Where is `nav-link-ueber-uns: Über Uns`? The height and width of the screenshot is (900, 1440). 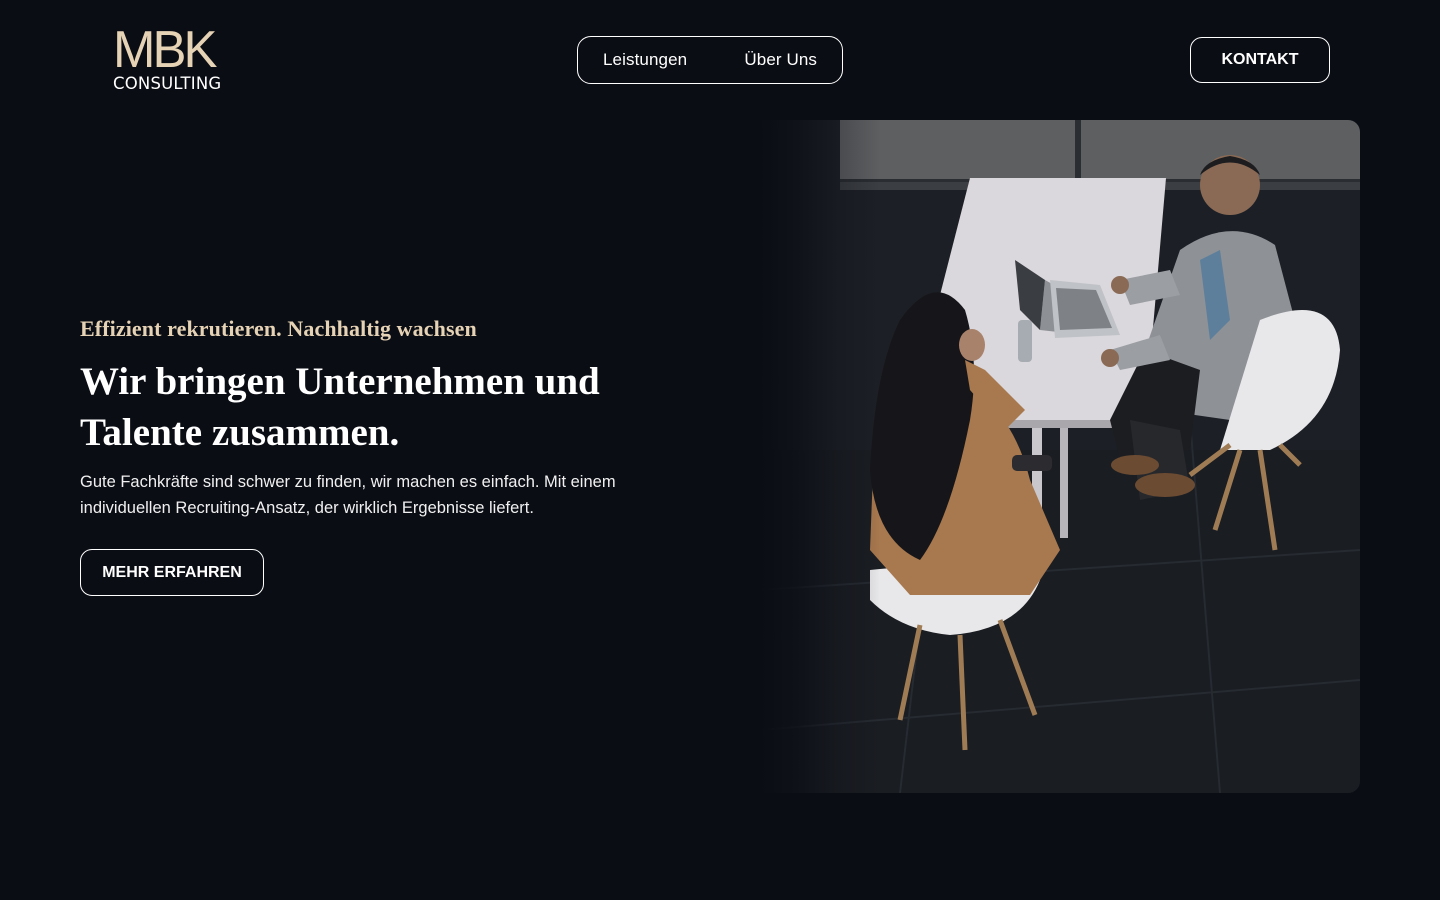 nav-link-ueber-uns: Über Uns is located at coordinates (780, 60).